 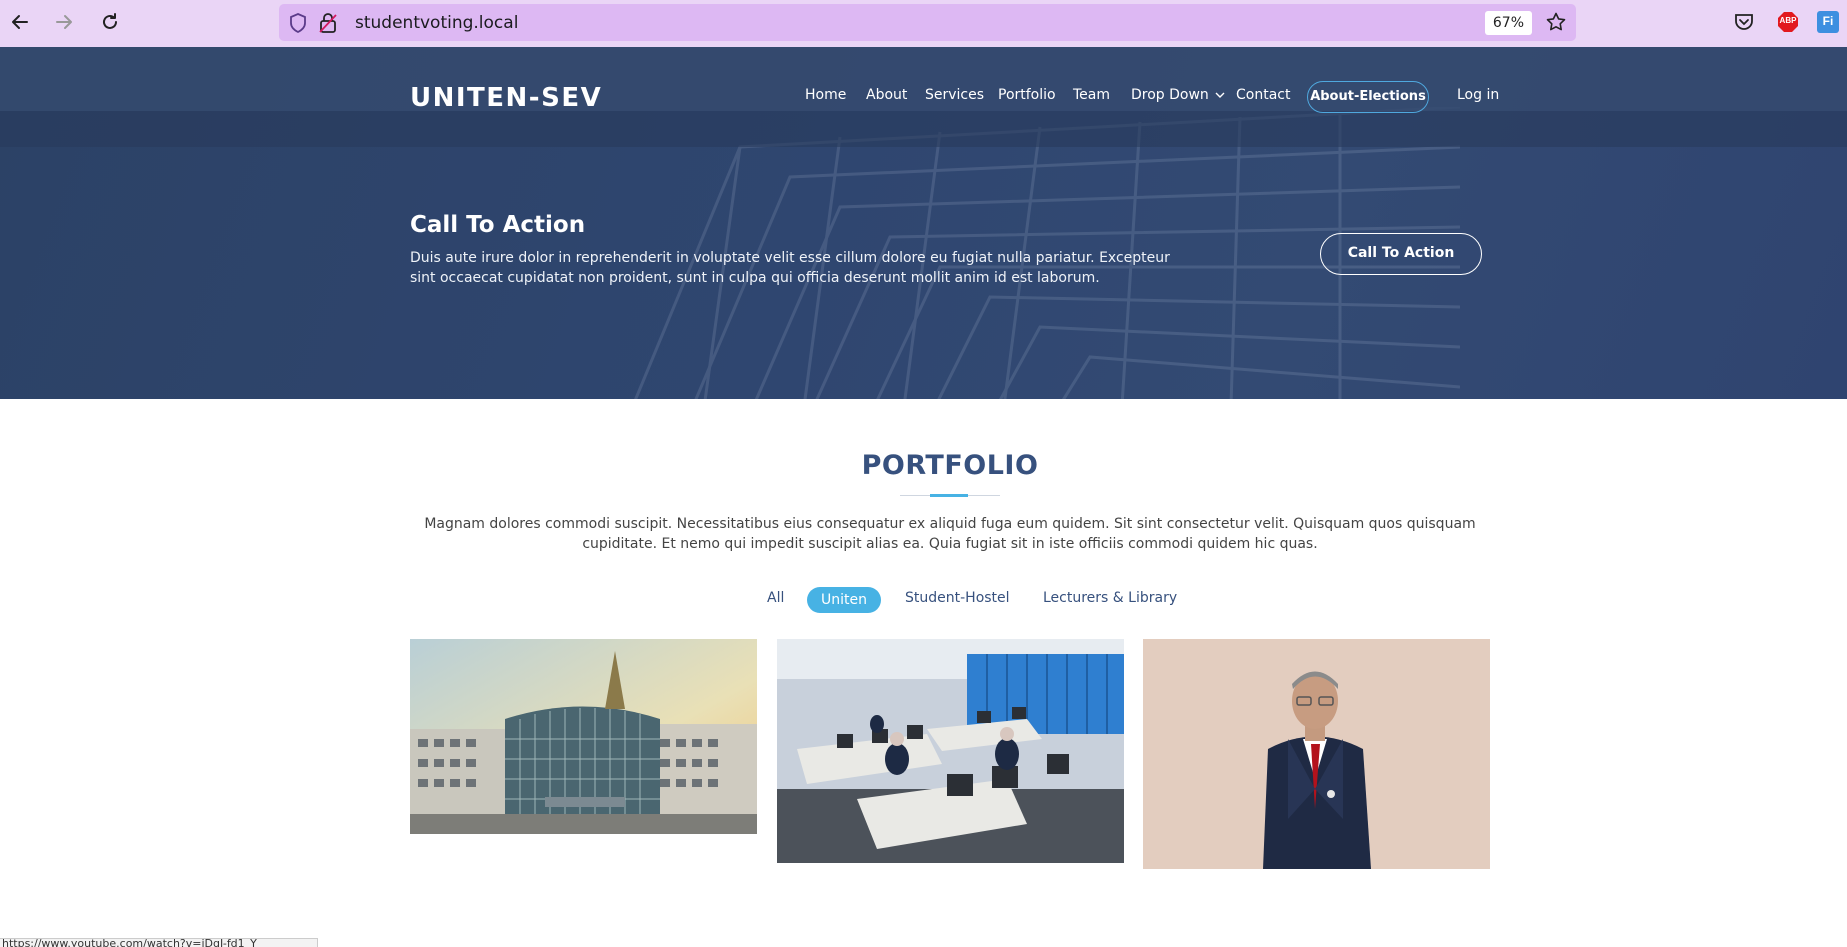 I want to click on adblock-icon: ABP, so click(x=1788, y=22).